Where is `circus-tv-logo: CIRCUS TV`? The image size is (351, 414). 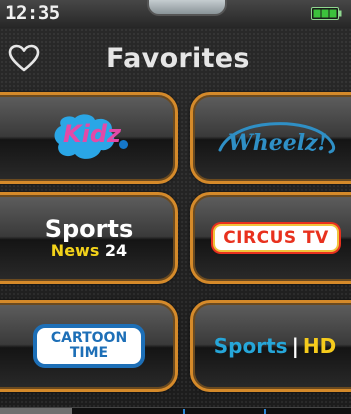 circus-tv-logo: CIRCUS TV is located at coordinates (276, 238).